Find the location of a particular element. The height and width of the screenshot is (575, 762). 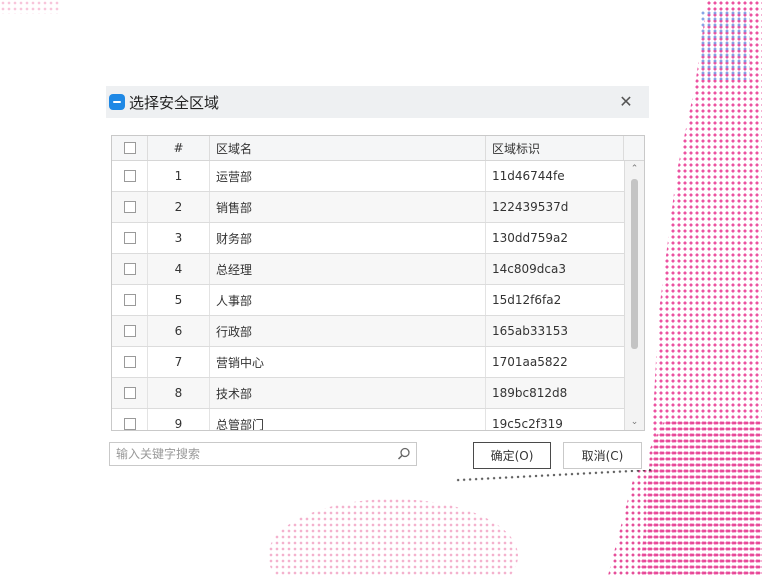

row-index: 8 is located at coordinates (179, 393).